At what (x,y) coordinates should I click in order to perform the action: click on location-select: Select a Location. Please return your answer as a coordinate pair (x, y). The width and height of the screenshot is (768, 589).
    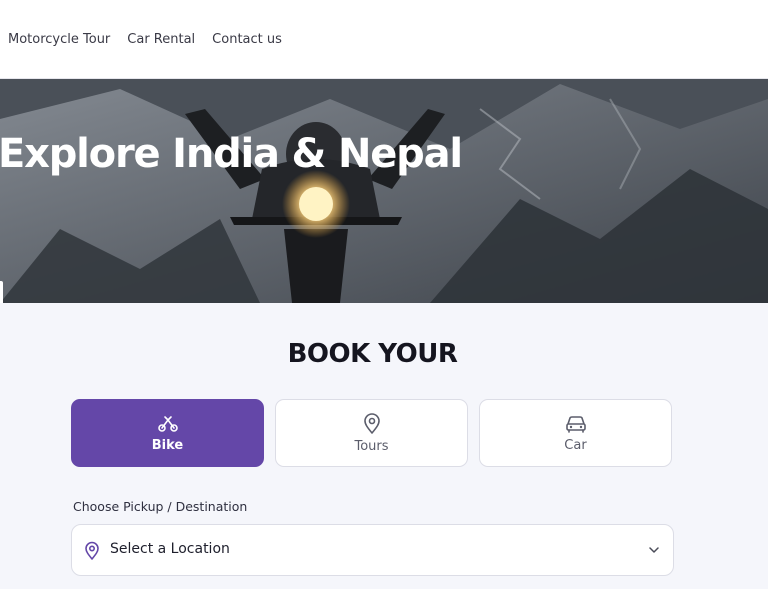
    Looking at the image, I should click on (372, 550).